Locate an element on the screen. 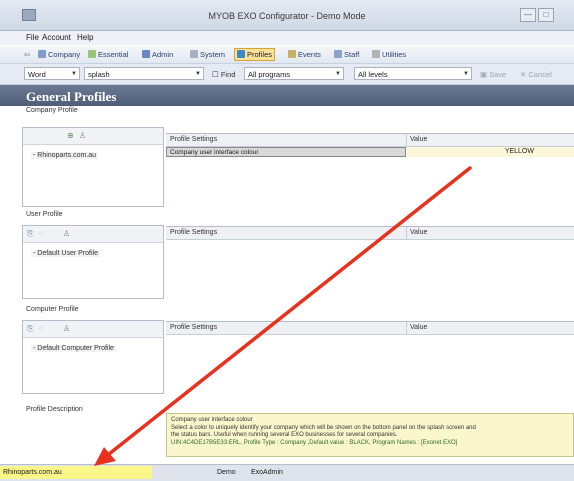  system-icon is located at coordinates (194, 54).